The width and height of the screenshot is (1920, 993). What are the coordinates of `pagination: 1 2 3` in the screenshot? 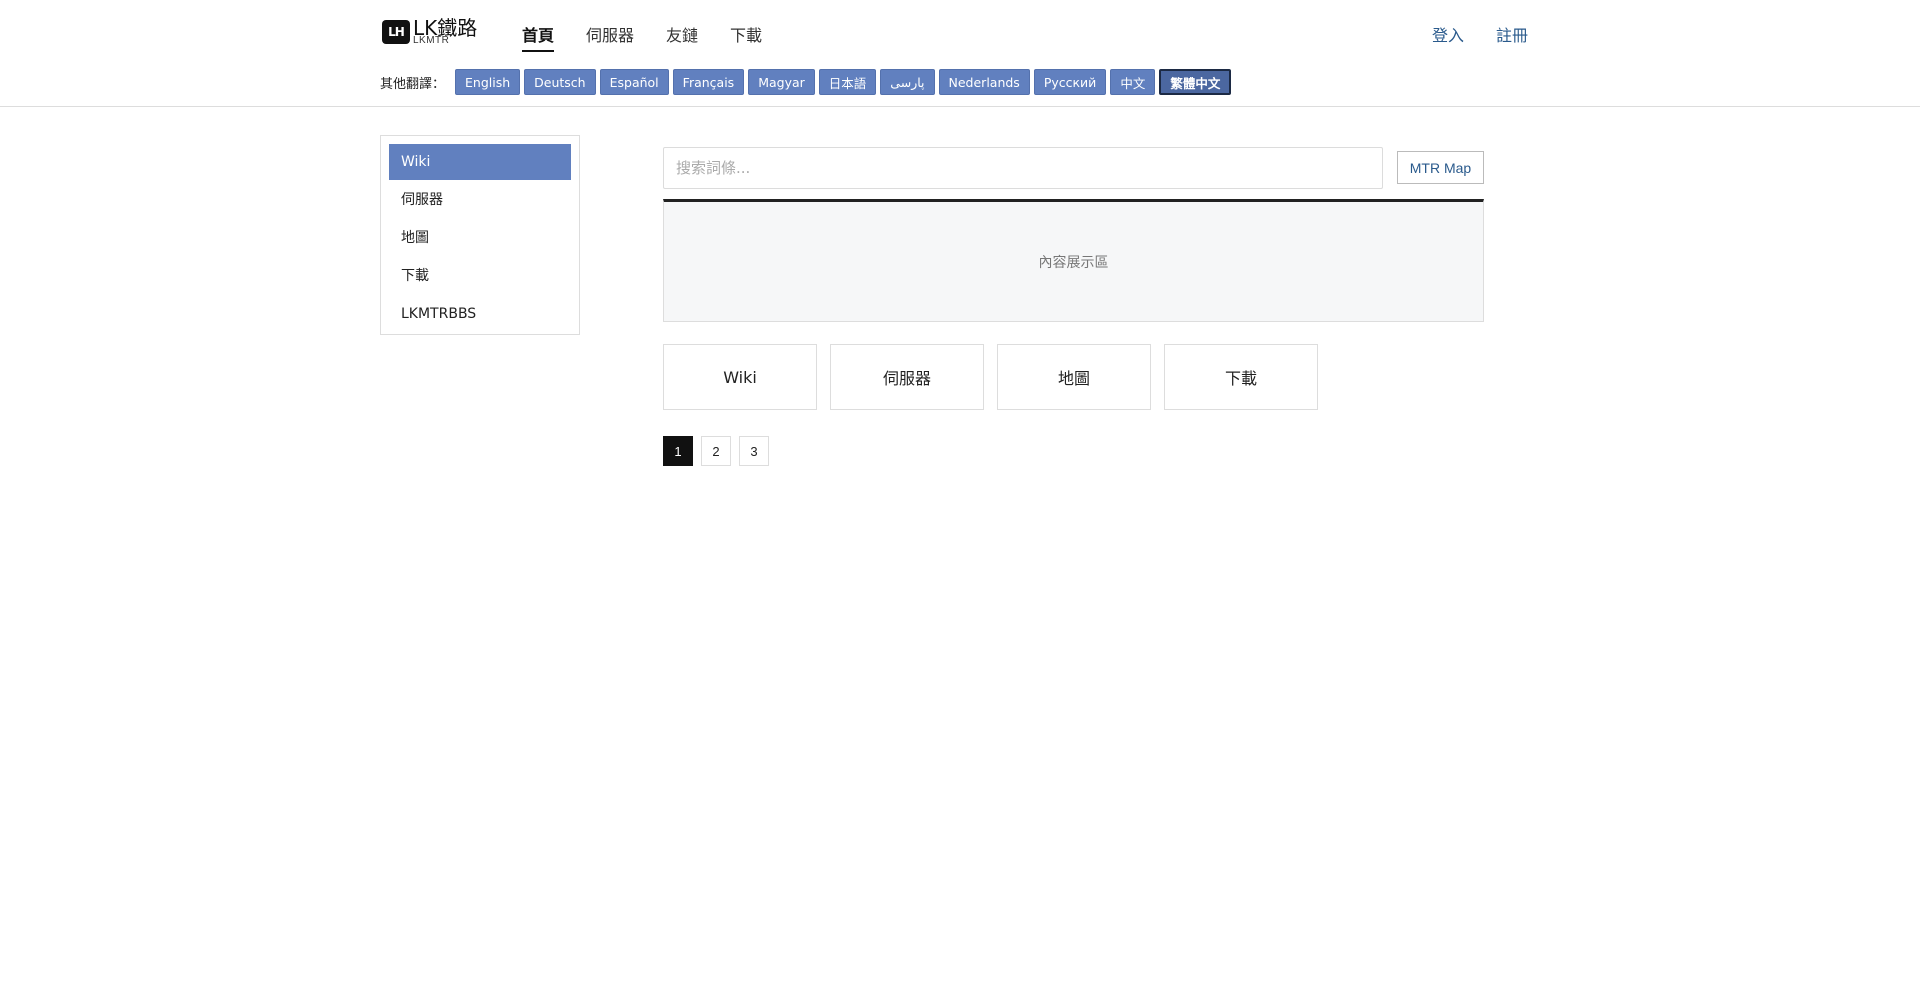 It's located at (716, 451).